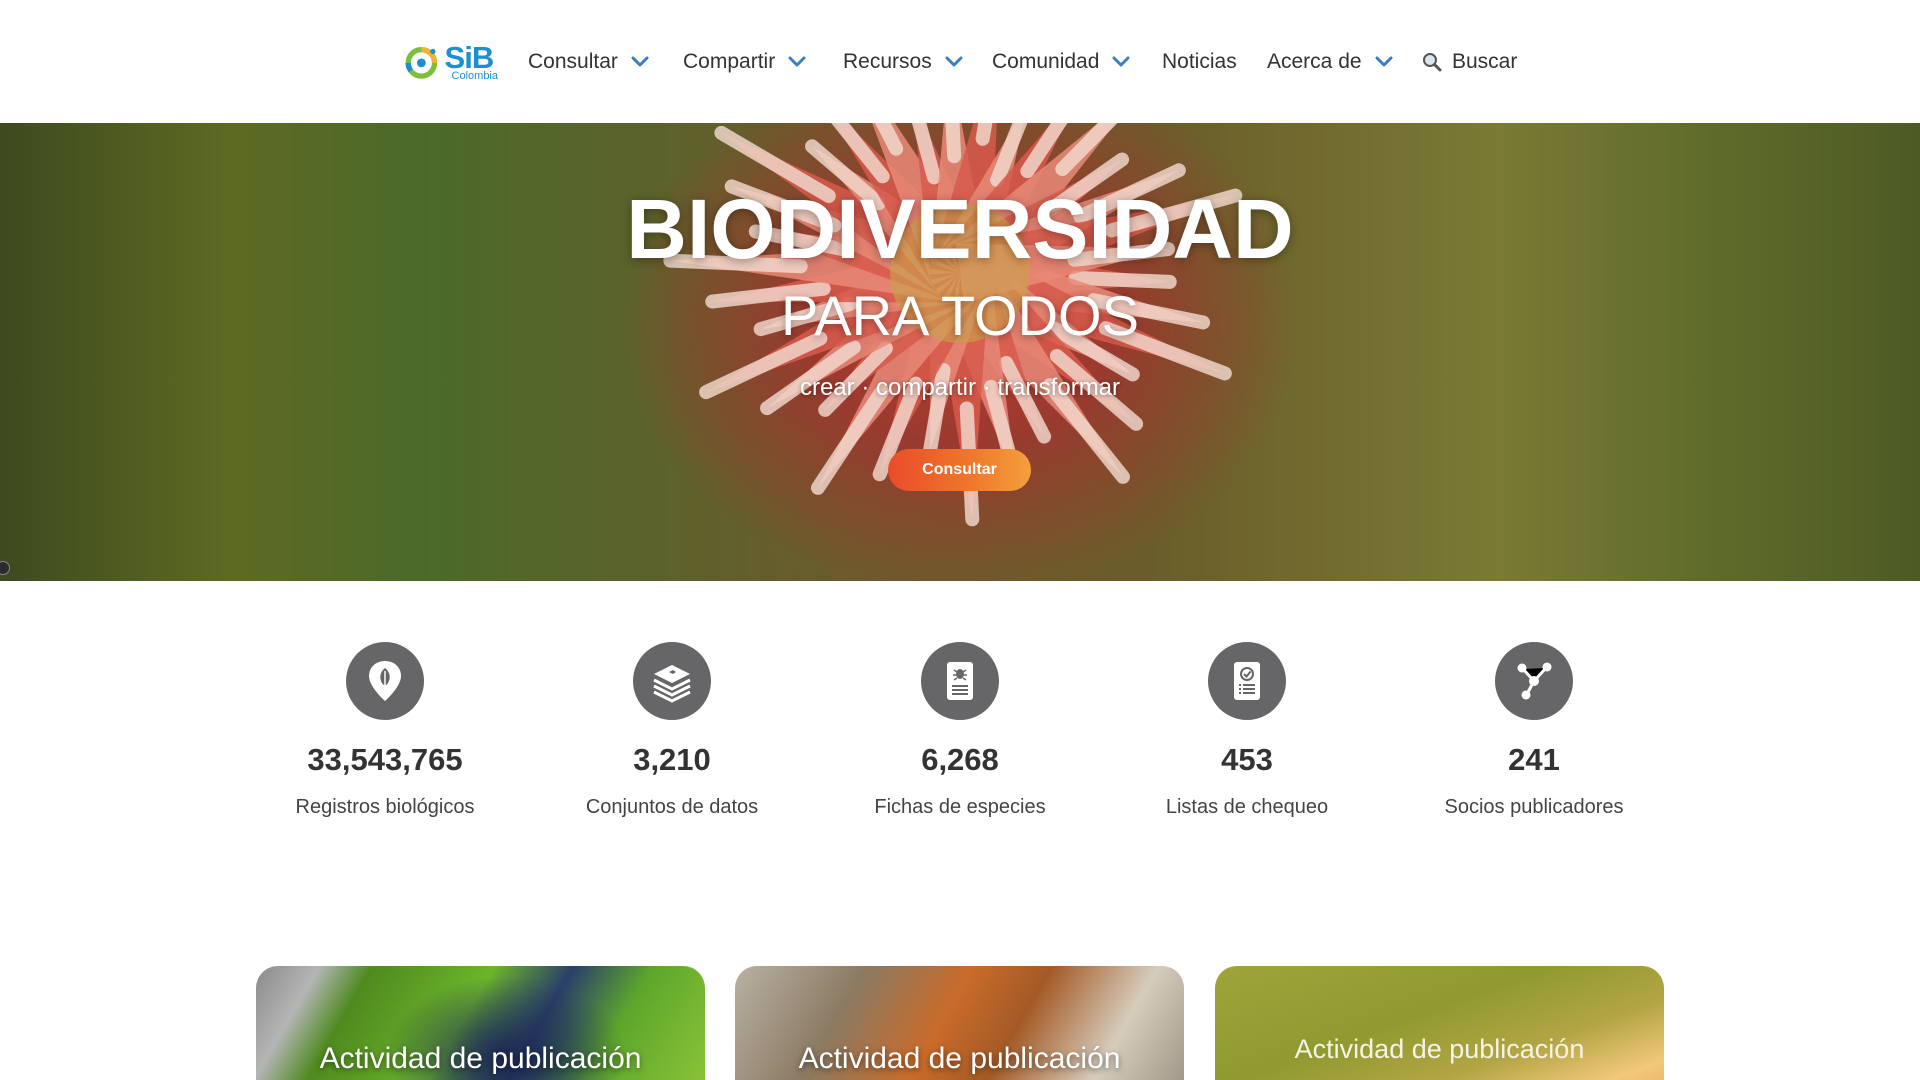  What do you see at coordinates (573, 61) in the screenshot?
I see `nav-label: Consultar` at bounding box center [573, 61].